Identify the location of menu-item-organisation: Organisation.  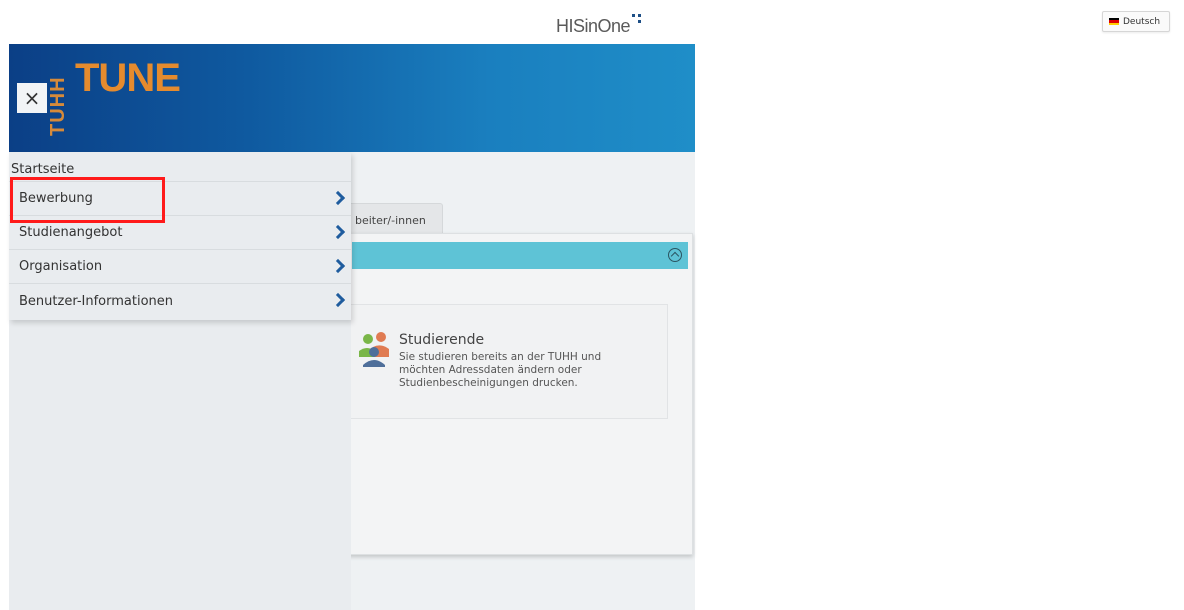
(180, 267).